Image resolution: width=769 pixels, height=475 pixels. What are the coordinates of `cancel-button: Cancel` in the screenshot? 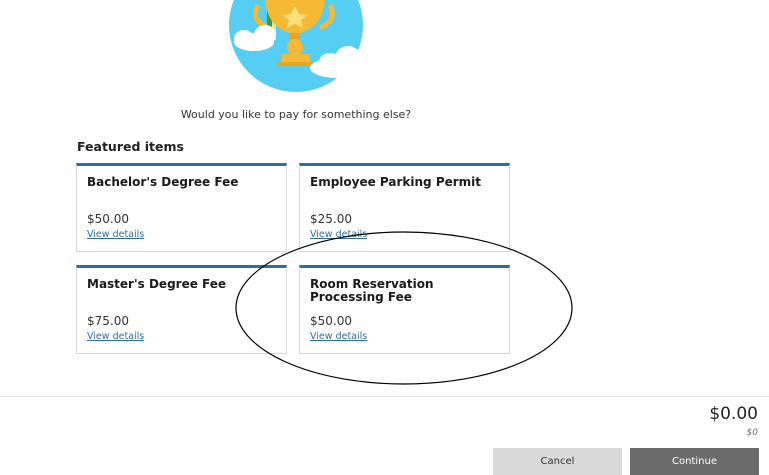 It's located at (557, 461).